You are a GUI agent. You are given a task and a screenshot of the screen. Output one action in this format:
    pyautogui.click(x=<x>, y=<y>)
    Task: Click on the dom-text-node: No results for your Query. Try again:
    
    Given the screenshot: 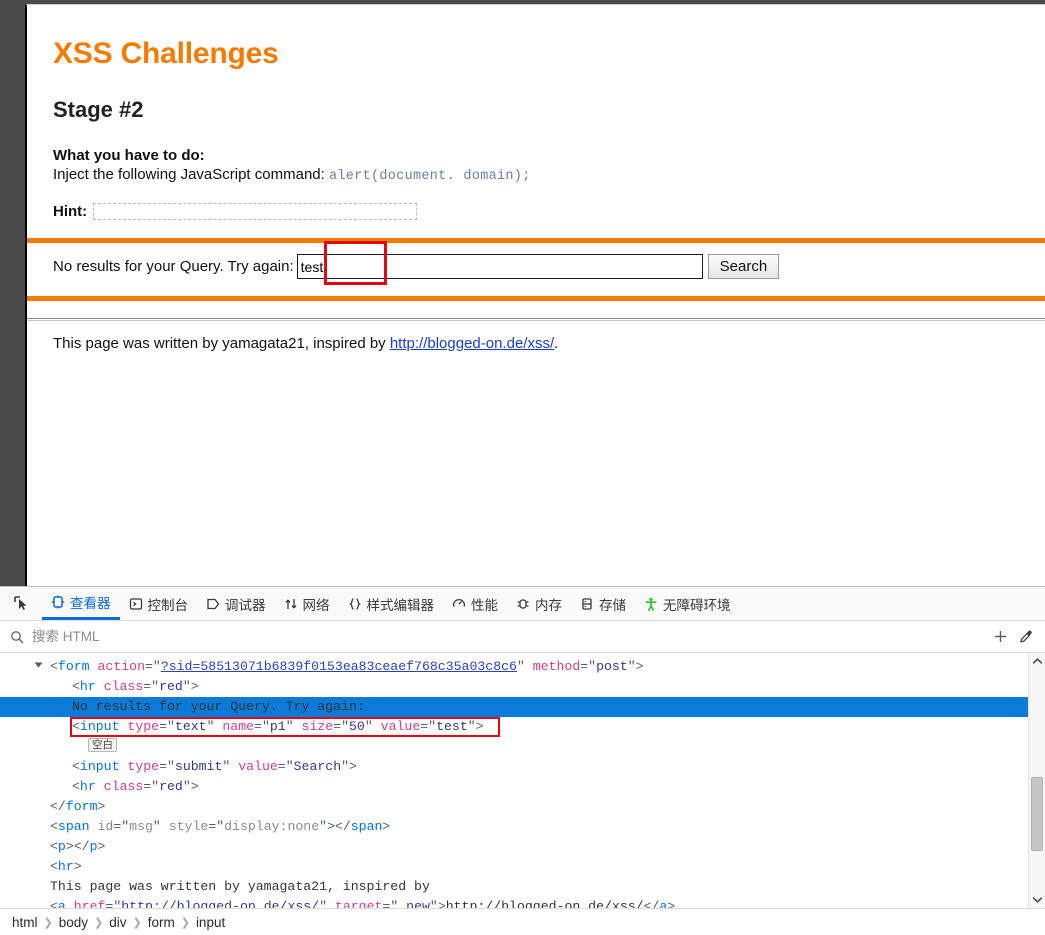 What is the action you would take?
    pyautogui.click(x=218, y=706)
    